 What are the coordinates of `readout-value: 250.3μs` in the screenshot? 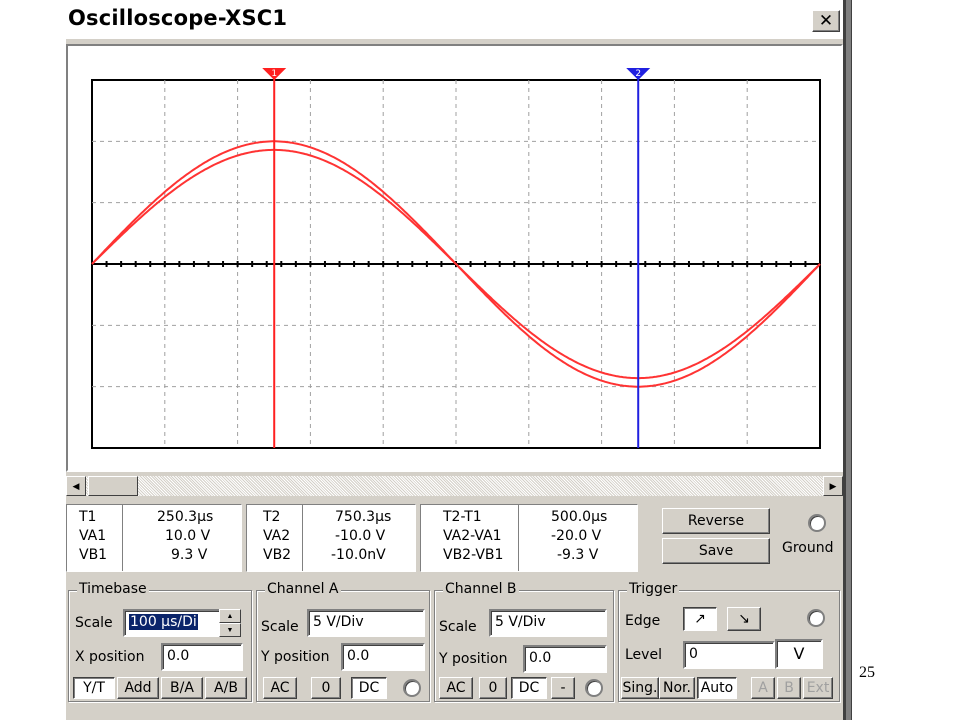 It's located at (185, 517).